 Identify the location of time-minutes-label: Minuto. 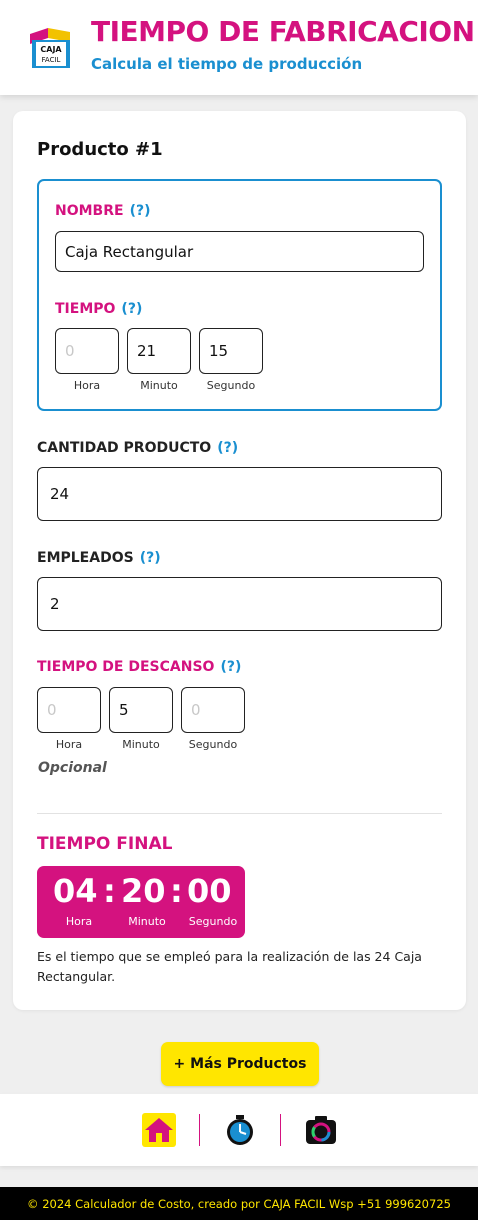
(159, 385).